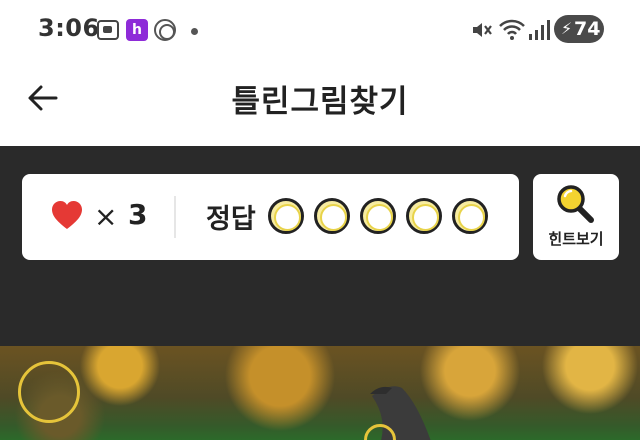 This screenshot has height=440, width=640. Describe the element at coordinates (106, 216) in the screenshot. I see `lives-multiplier: ×` at that location.